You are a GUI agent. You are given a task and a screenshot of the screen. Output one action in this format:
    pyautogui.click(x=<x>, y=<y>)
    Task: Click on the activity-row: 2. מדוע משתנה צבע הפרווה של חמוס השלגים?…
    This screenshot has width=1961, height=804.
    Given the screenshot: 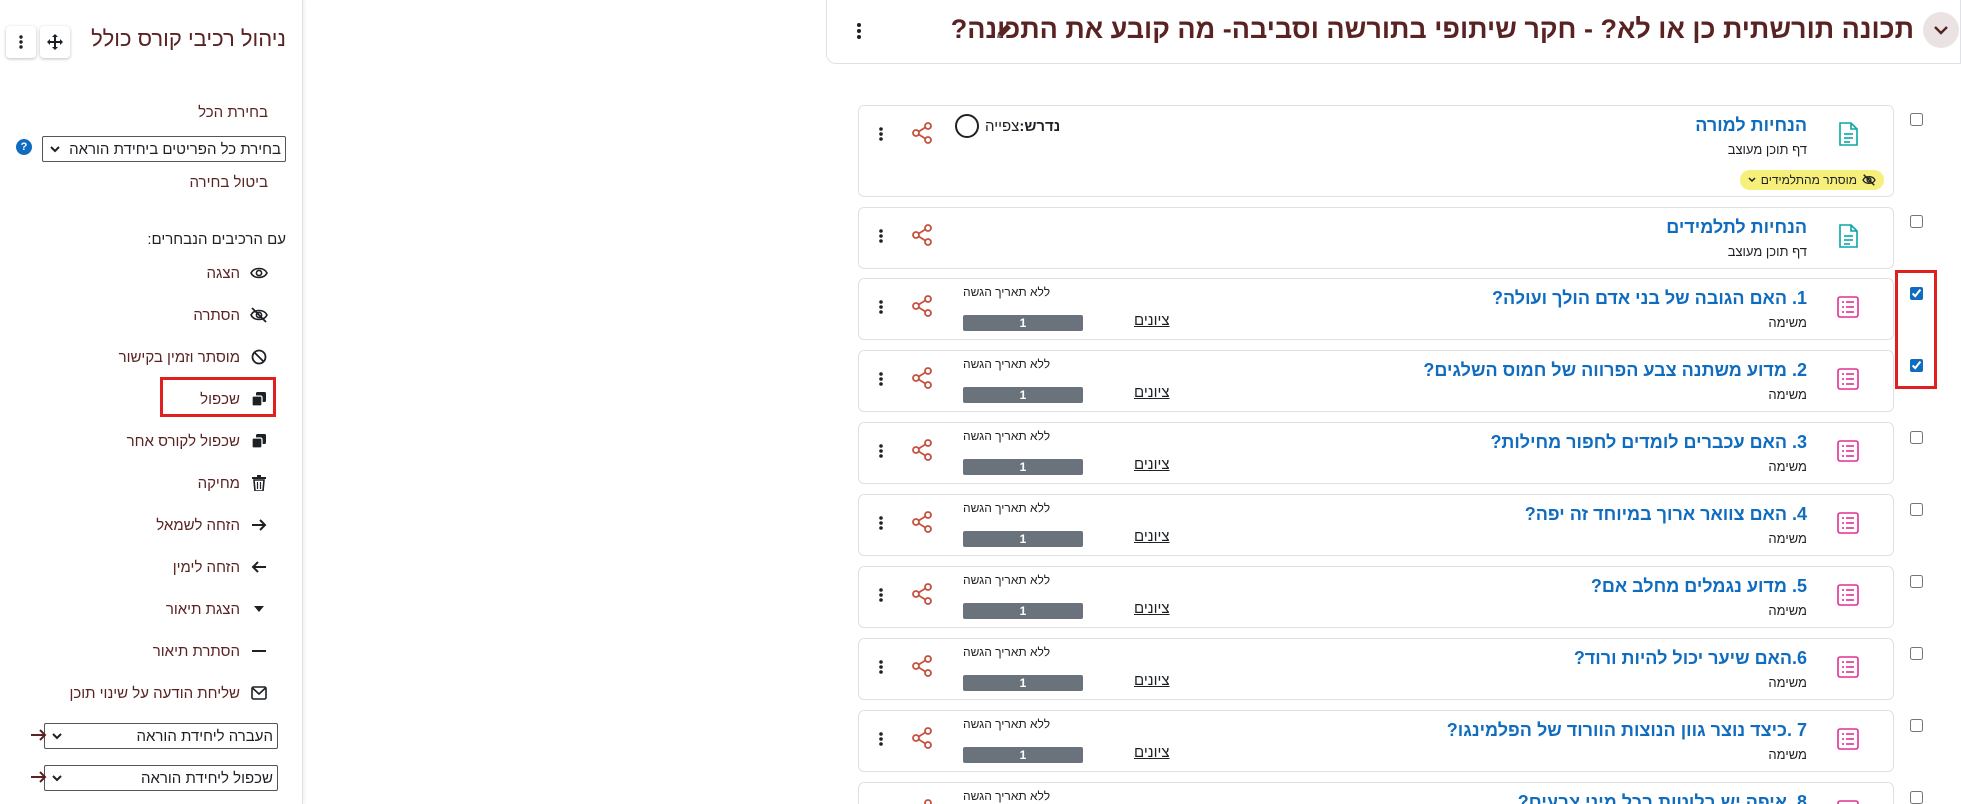 What is the action you would take?
    pyautogui.click(x=1376, y=381)
    